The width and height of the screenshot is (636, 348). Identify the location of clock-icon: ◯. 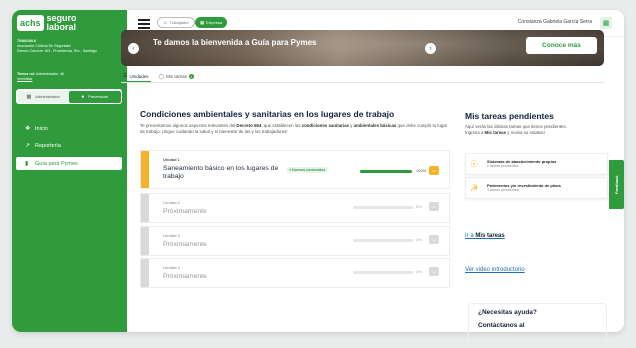
(161, 76).